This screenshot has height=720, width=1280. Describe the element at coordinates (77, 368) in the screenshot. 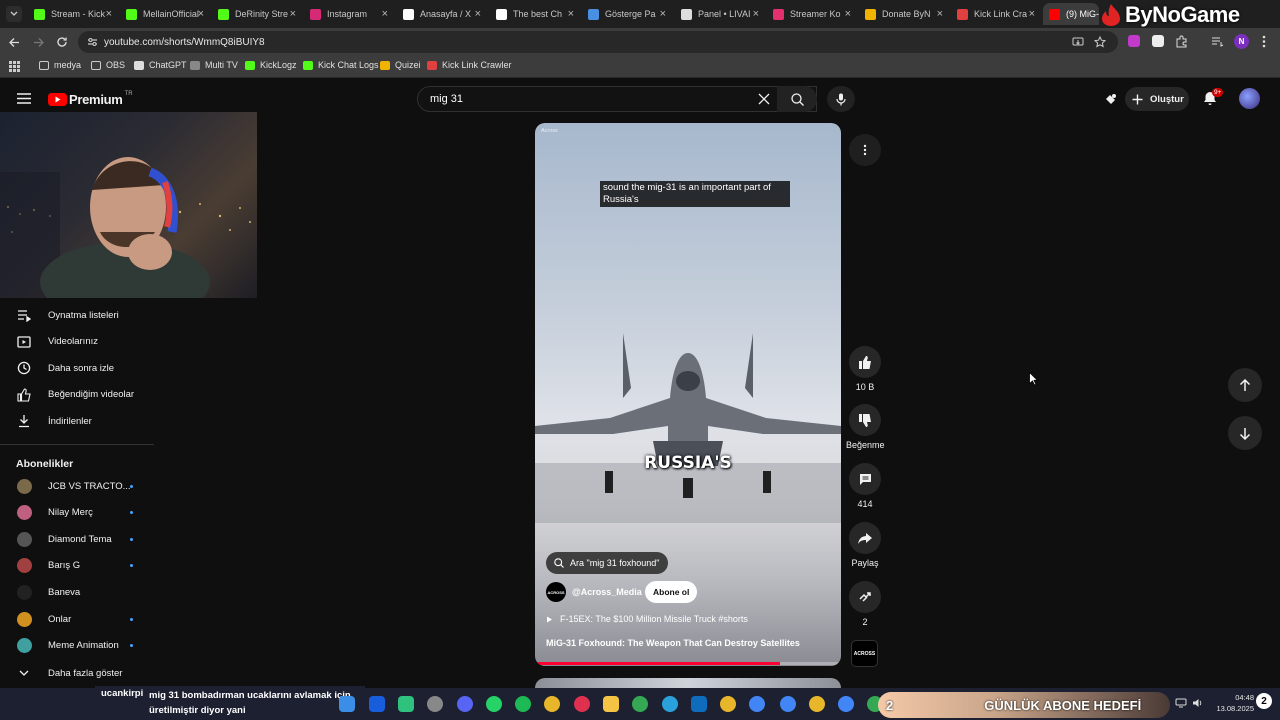

I see `sidebar-item-clock: Daha sonra izle` at that location.